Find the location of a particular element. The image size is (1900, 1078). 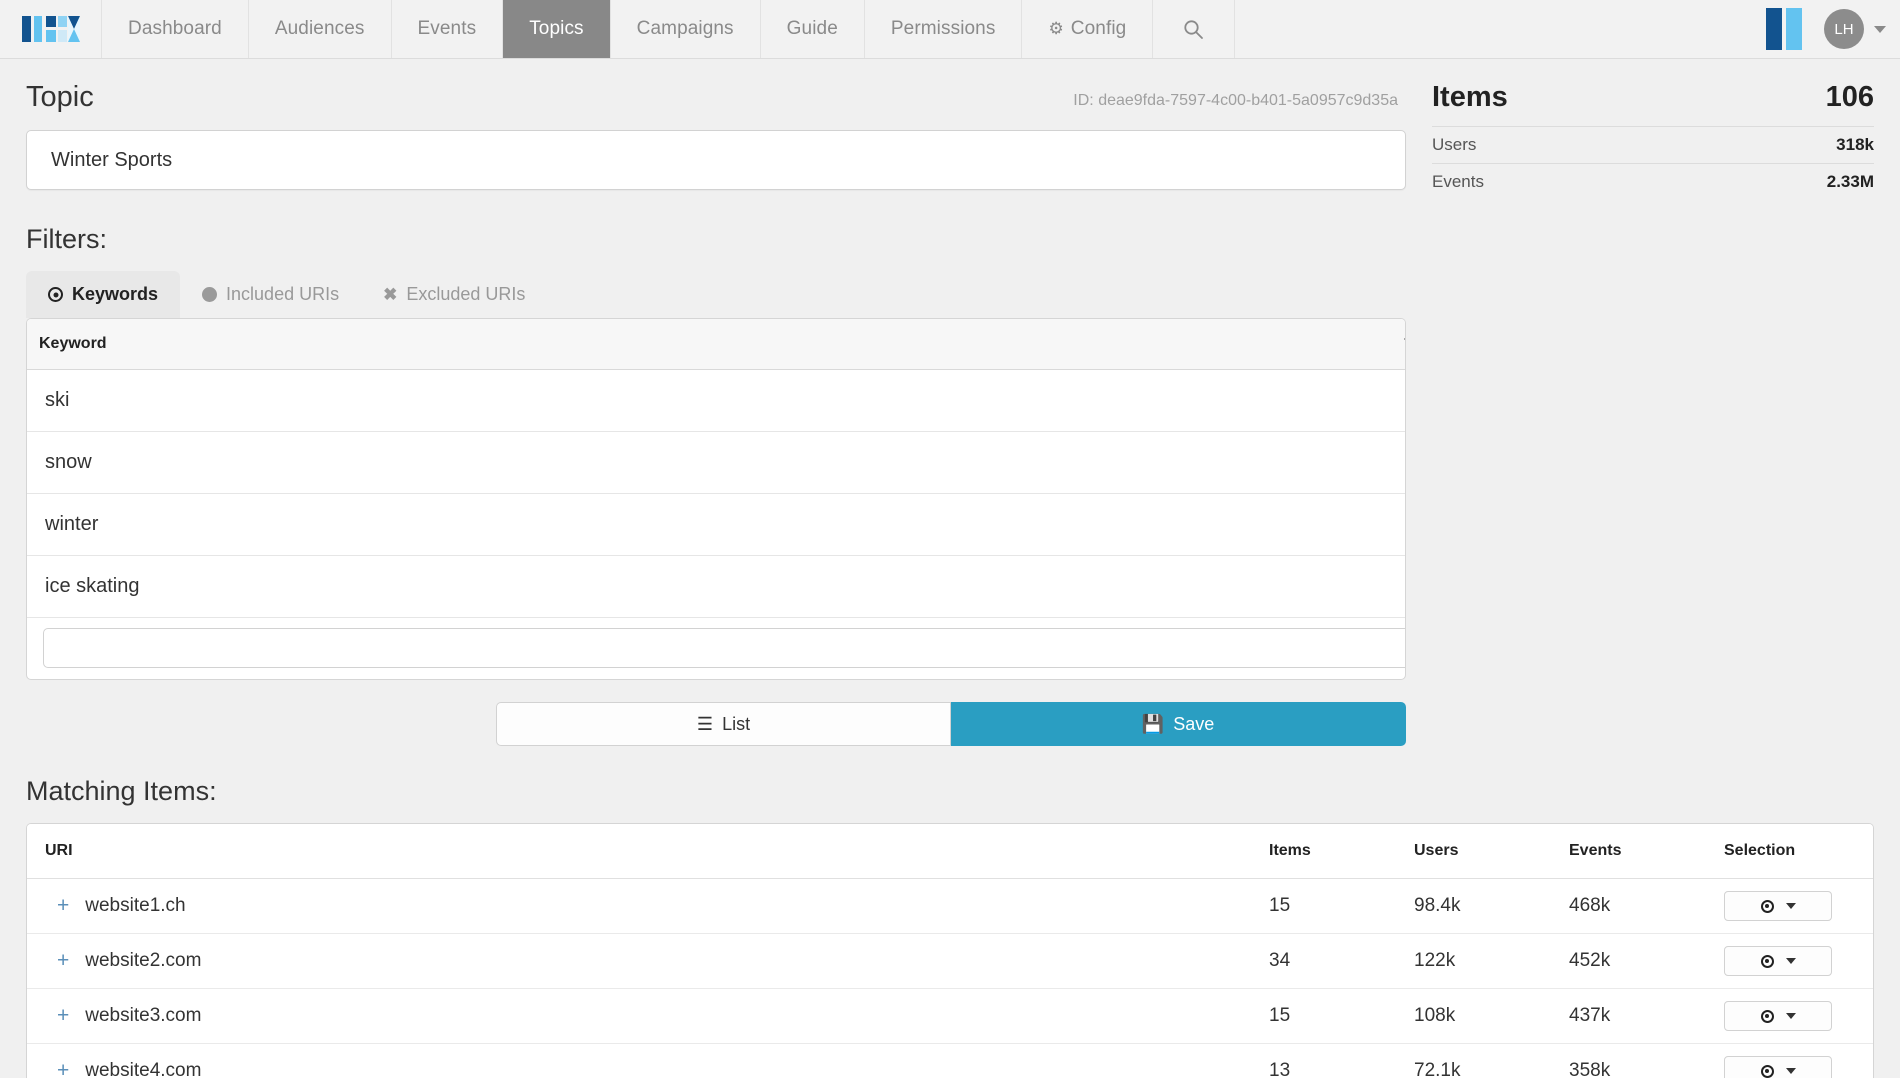

filters-heading: Filters: is located at coordinates (66, 239).